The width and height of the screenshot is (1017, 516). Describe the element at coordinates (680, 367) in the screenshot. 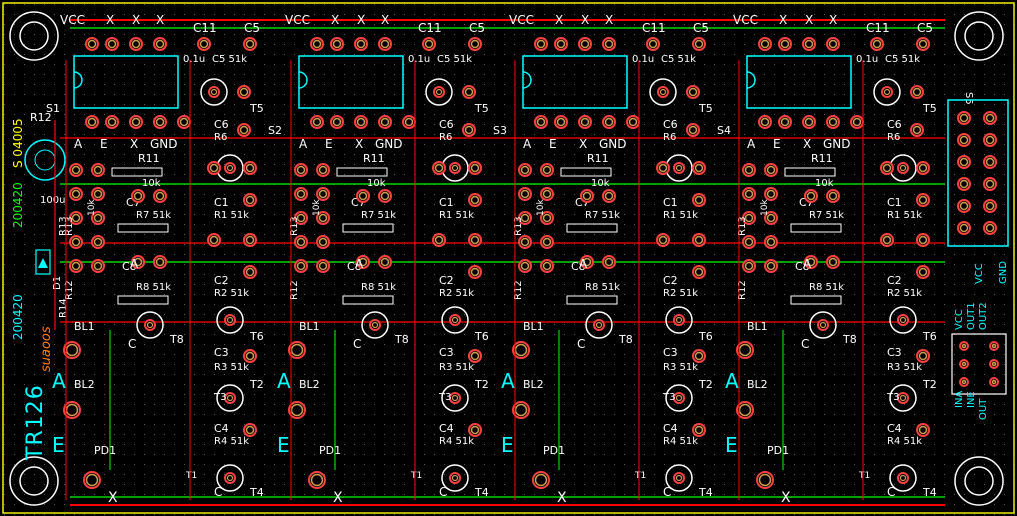

I see `r3-label: R3 51k` at that location.